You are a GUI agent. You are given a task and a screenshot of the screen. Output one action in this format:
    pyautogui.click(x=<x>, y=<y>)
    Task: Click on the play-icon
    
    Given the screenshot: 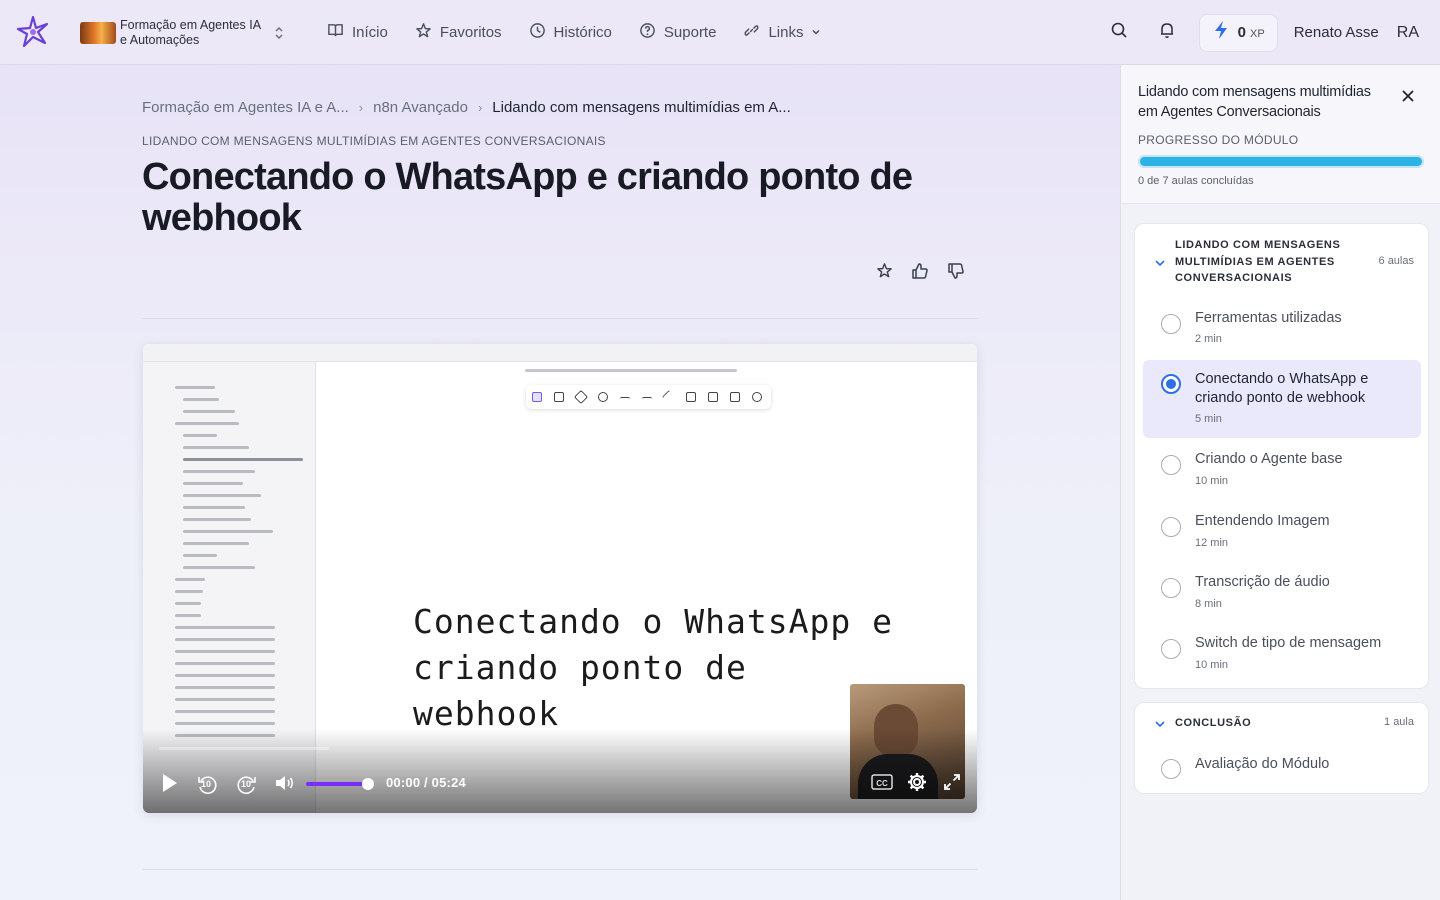 What is the action you would take?
    pyautogui.click(x=170, y=785)
    